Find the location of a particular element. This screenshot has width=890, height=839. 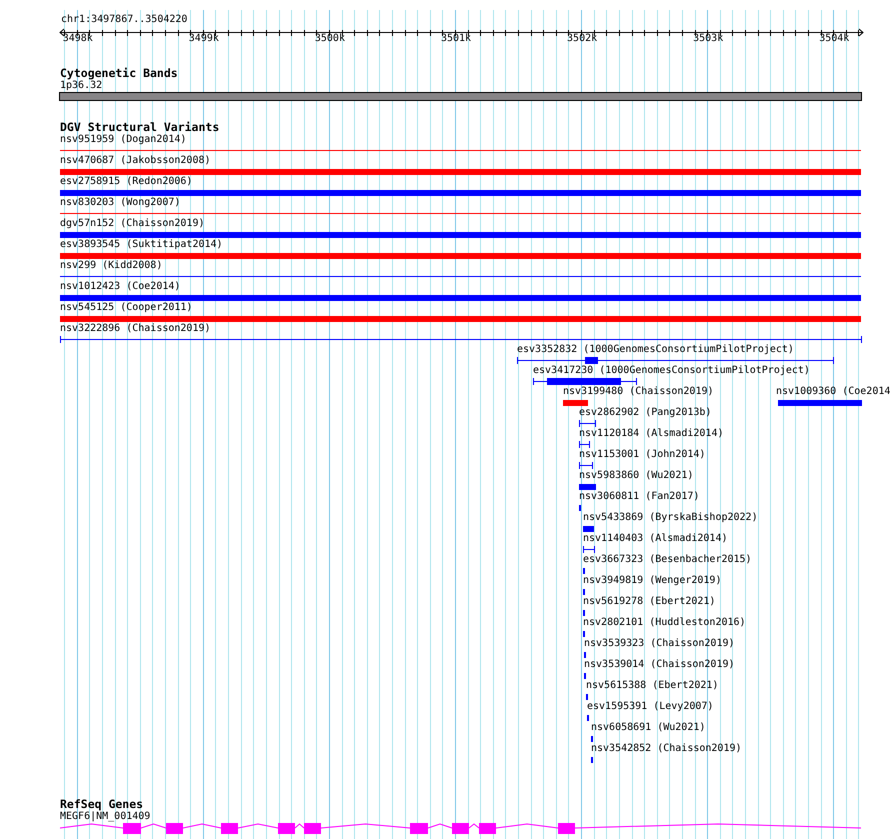

feature-label: nsv3542852 (Chaisson2019) is located at coordinates (666, 749).